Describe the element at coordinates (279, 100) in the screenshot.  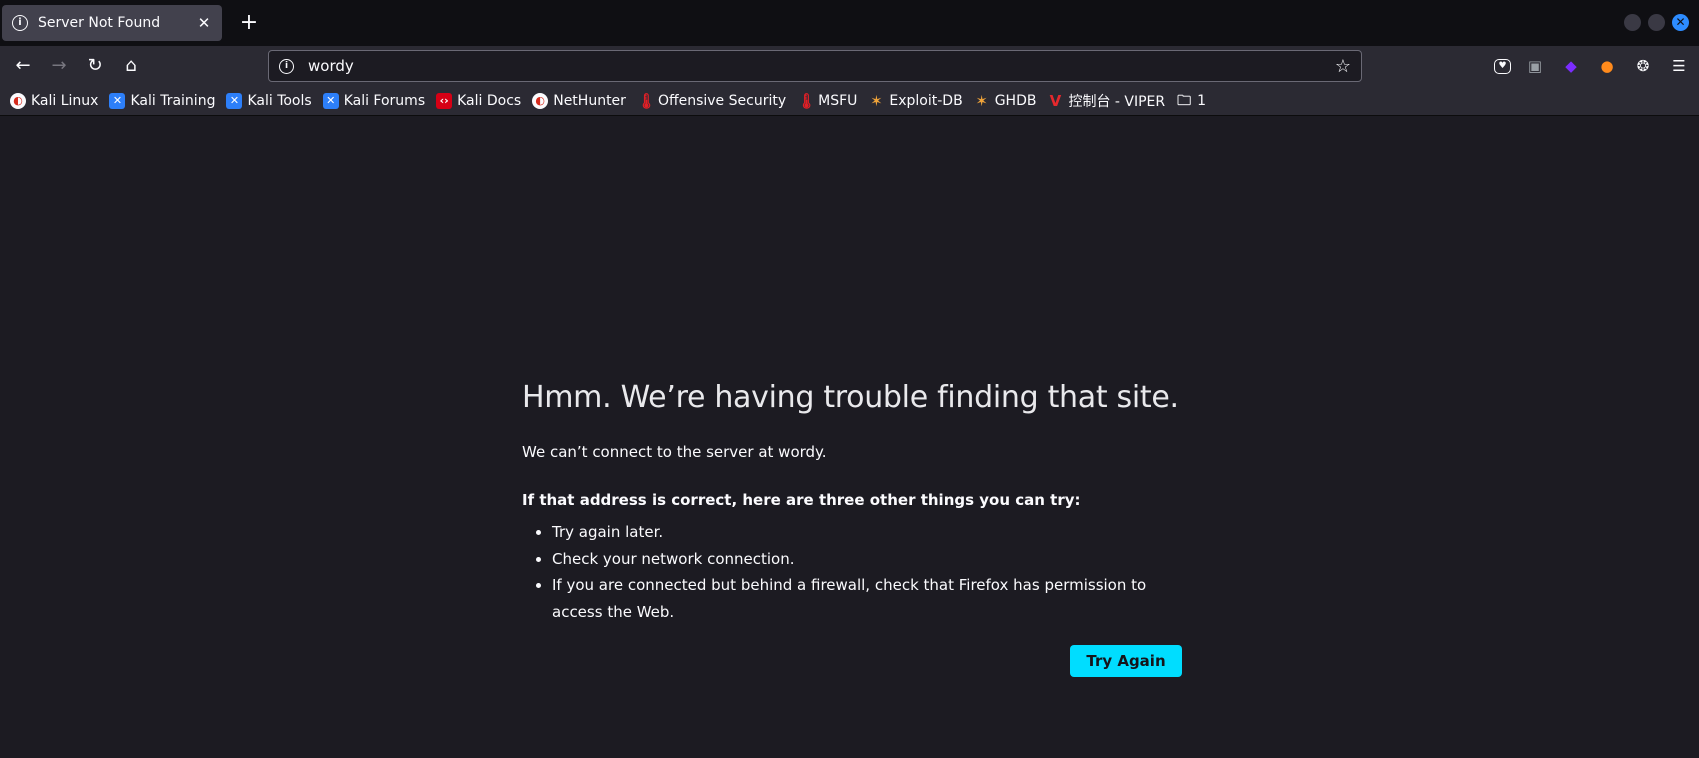
I see `bookmark-label: Kali Tools` at that location.